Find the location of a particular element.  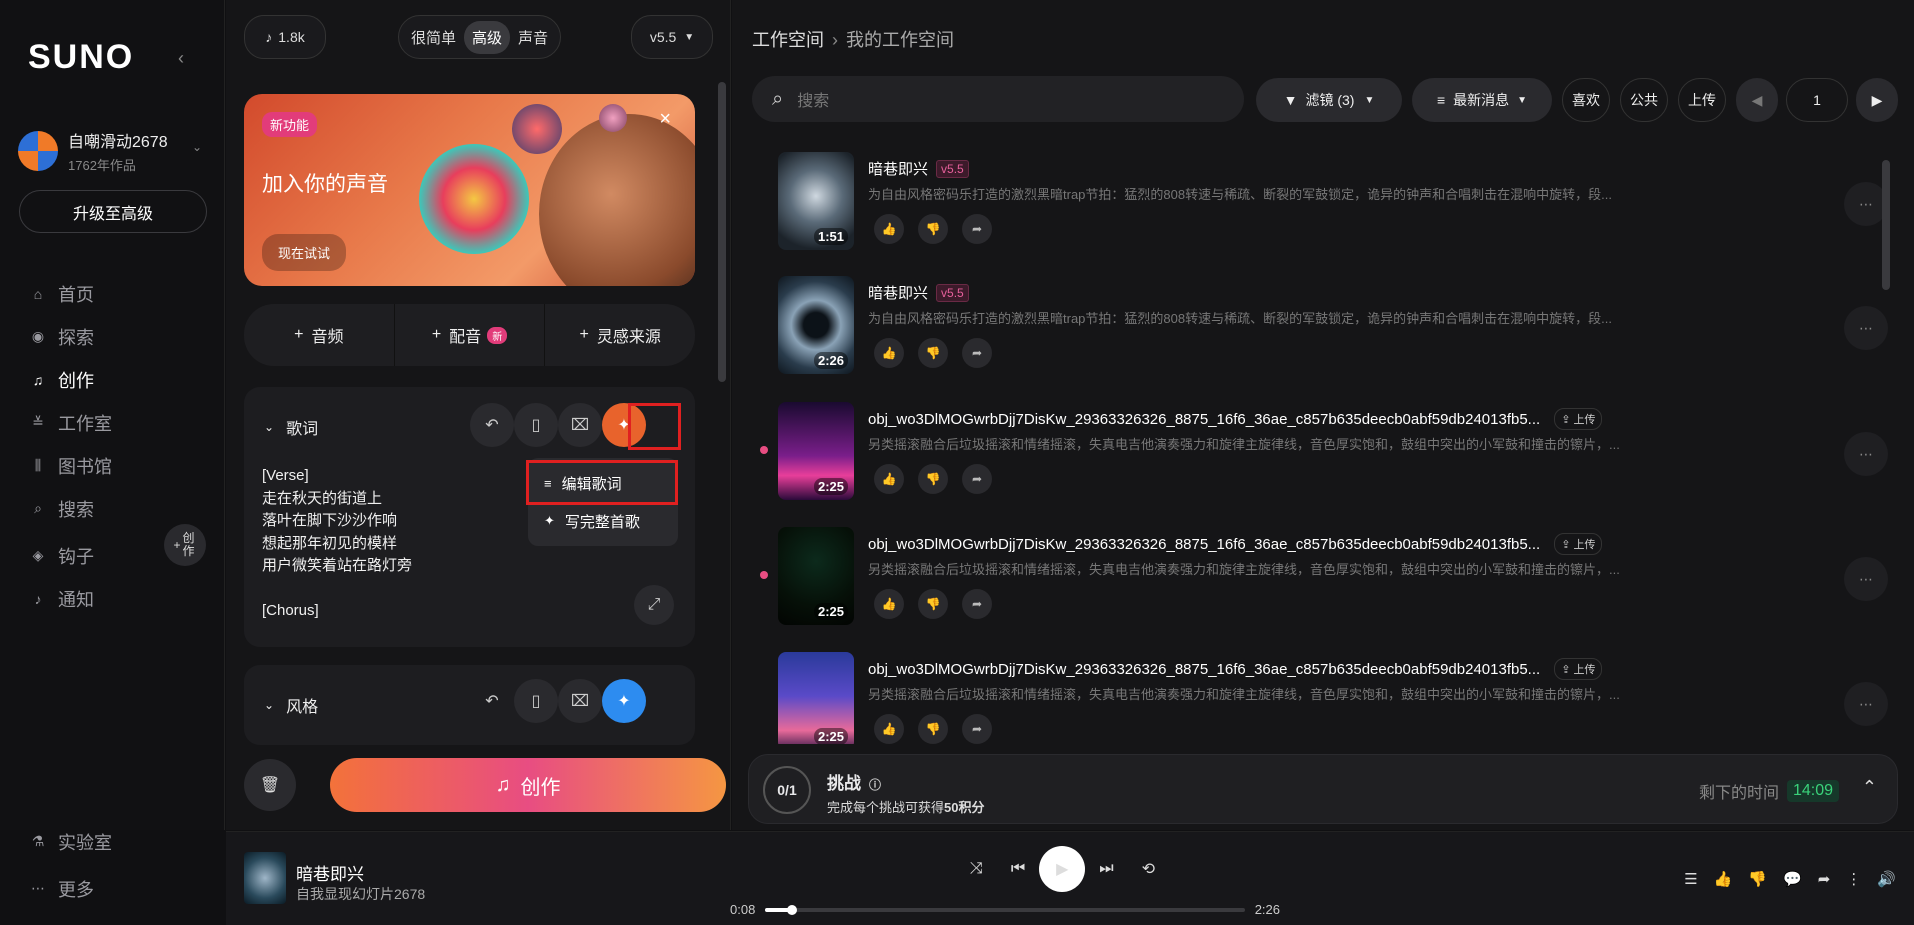

sidebar-item-home: ⌂ 首页 is located at coordinates (70, 293).